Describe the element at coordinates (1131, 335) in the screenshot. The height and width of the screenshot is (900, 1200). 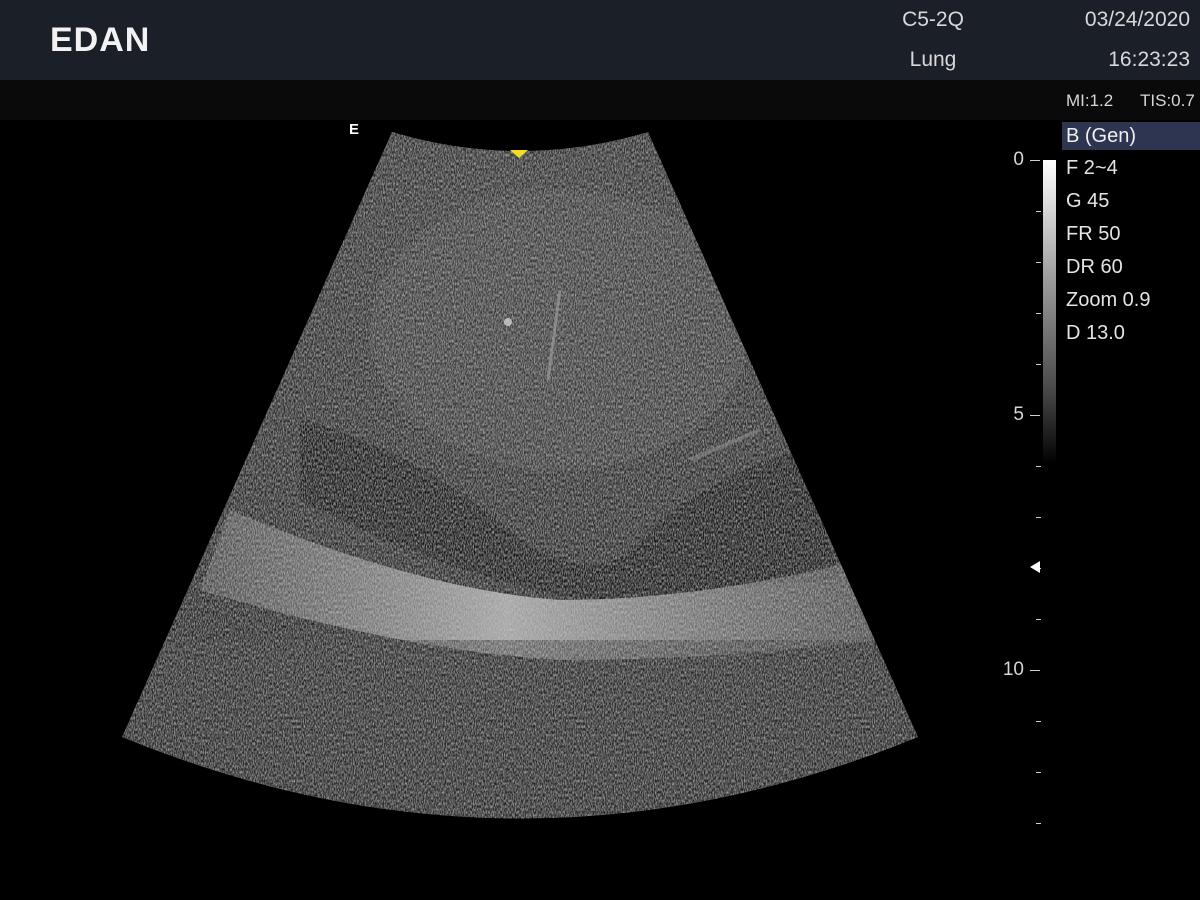
I see `param-depth: D 13.0` at that location.